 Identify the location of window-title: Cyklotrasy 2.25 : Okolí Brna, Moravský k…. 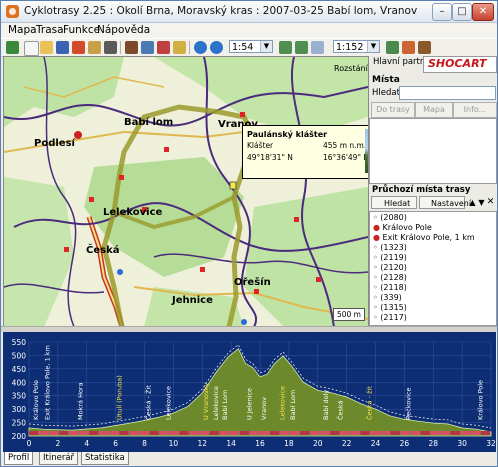
(221, 11).